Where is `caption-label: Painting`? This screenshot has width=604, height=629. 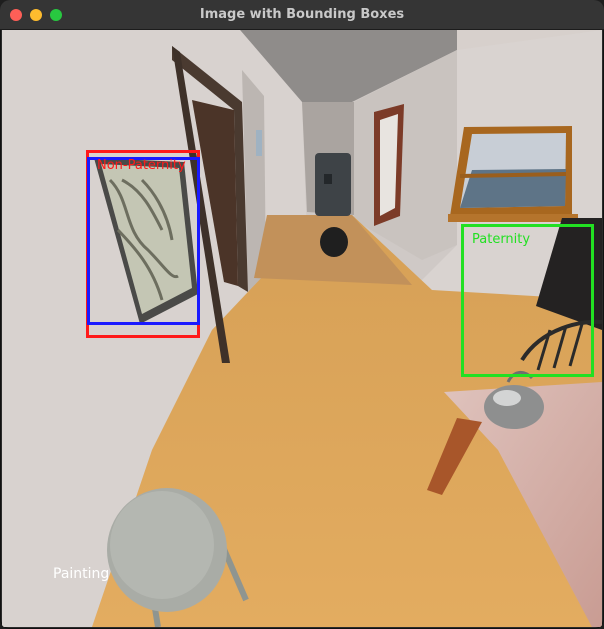
caption-label: Painting is located at coordinates (81, 574).